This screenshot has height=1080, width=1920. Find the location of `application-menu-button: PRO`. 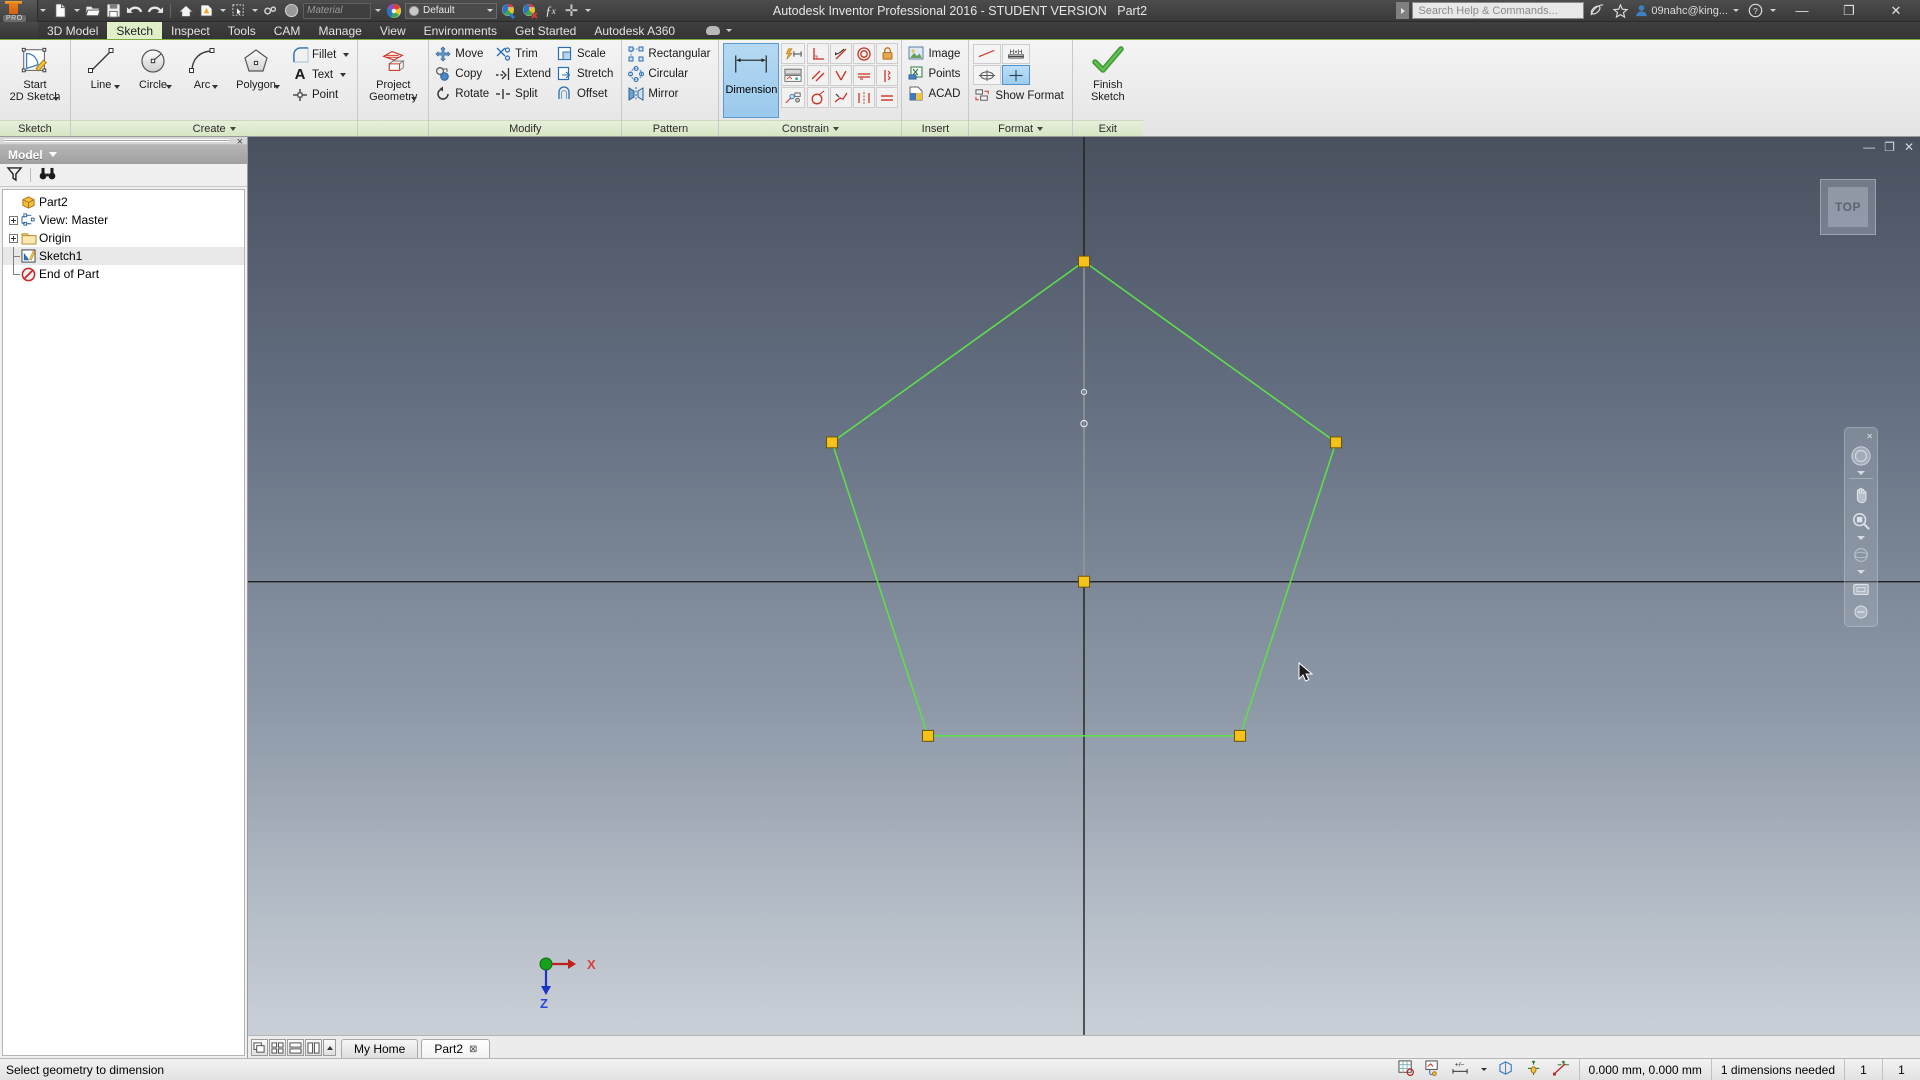

application-menu-button: PRO is located at coordinates (19, 11).